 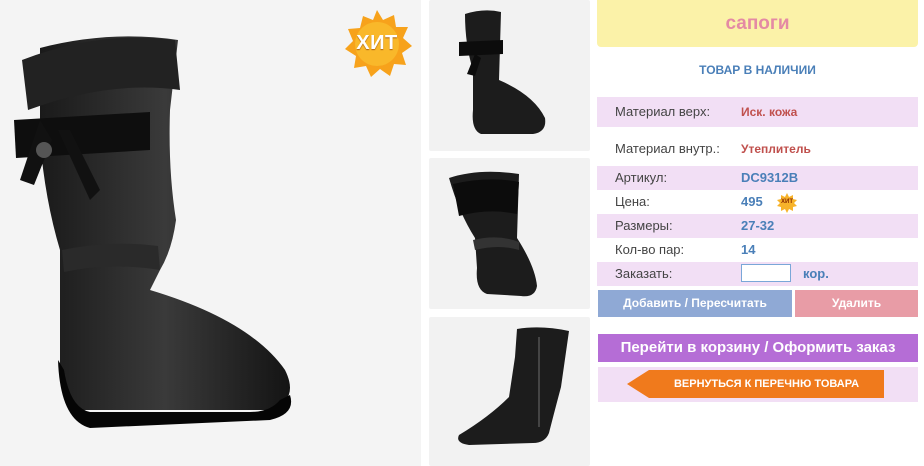 I want to click on stock-status: ТОВАР В НАЛИЧИИ, so click(x=757, y=70).